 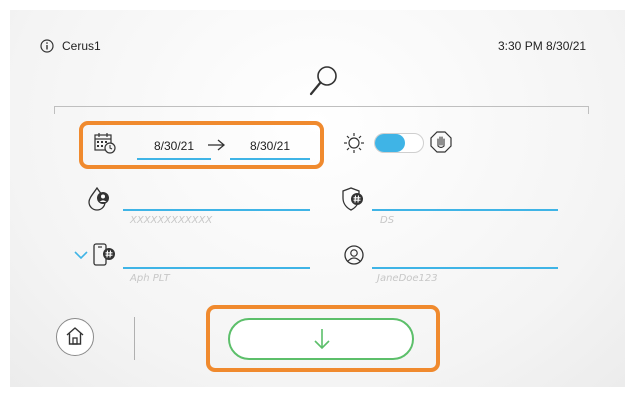 I want to click on donor-id-underline, so click(x=216, y=210).